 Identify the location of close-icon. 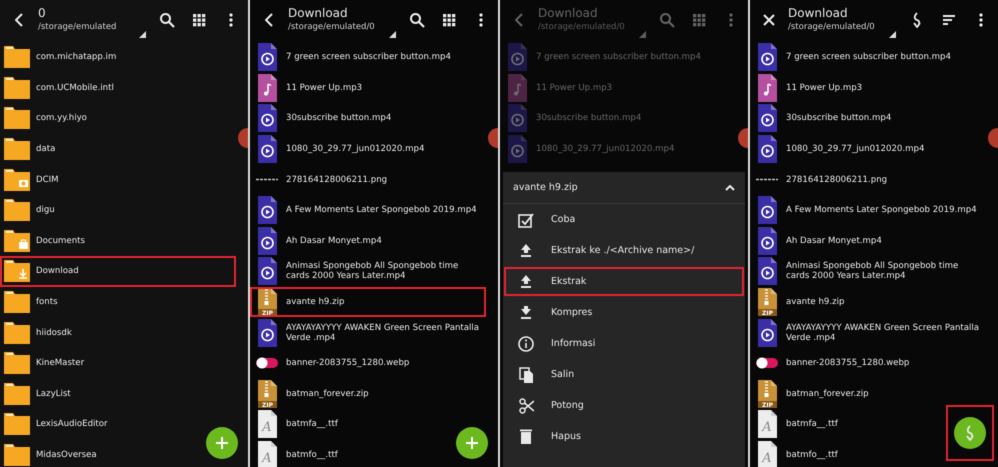
(769, 20).